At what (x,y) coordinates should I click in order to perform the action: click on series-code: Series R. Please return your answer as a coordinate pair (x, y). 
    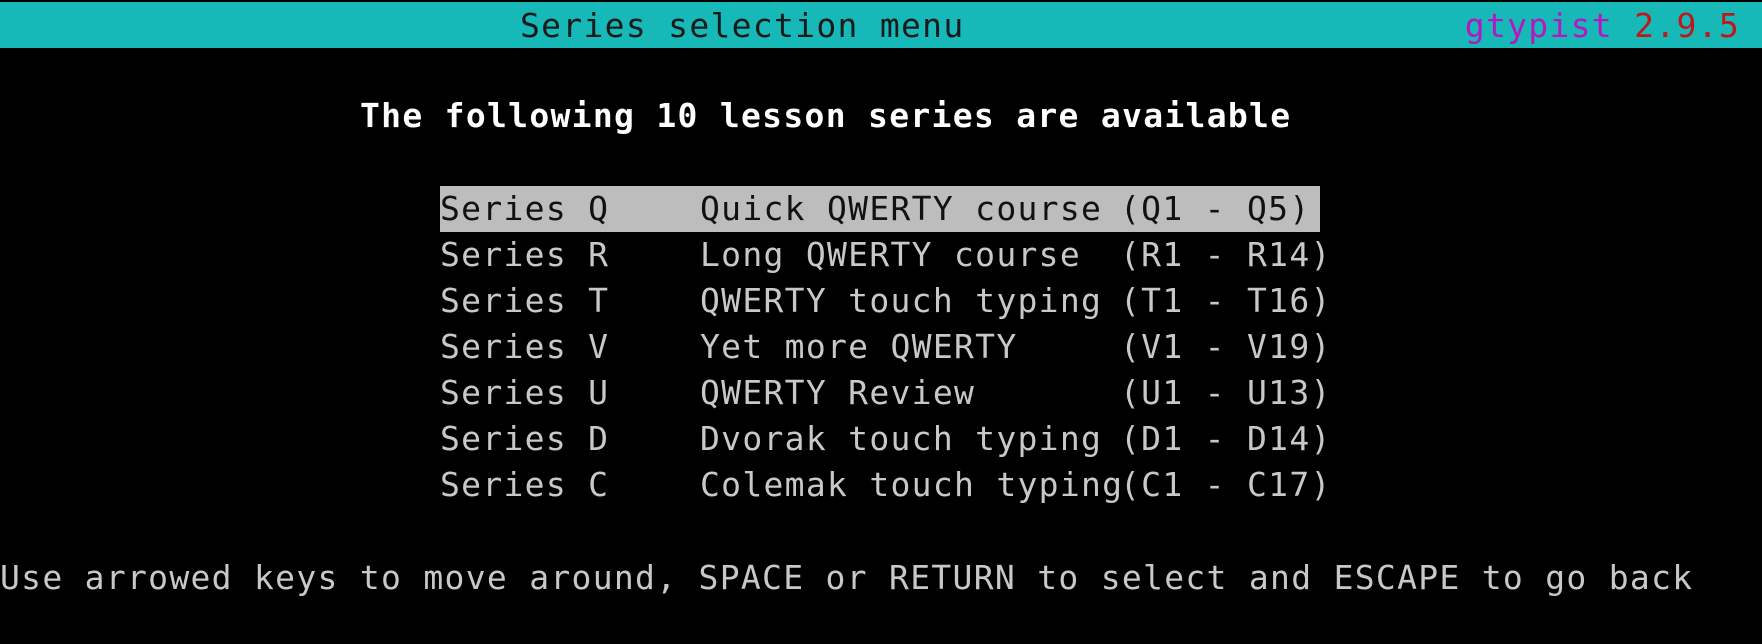
    Looking at the image, I should click on (525, 254).